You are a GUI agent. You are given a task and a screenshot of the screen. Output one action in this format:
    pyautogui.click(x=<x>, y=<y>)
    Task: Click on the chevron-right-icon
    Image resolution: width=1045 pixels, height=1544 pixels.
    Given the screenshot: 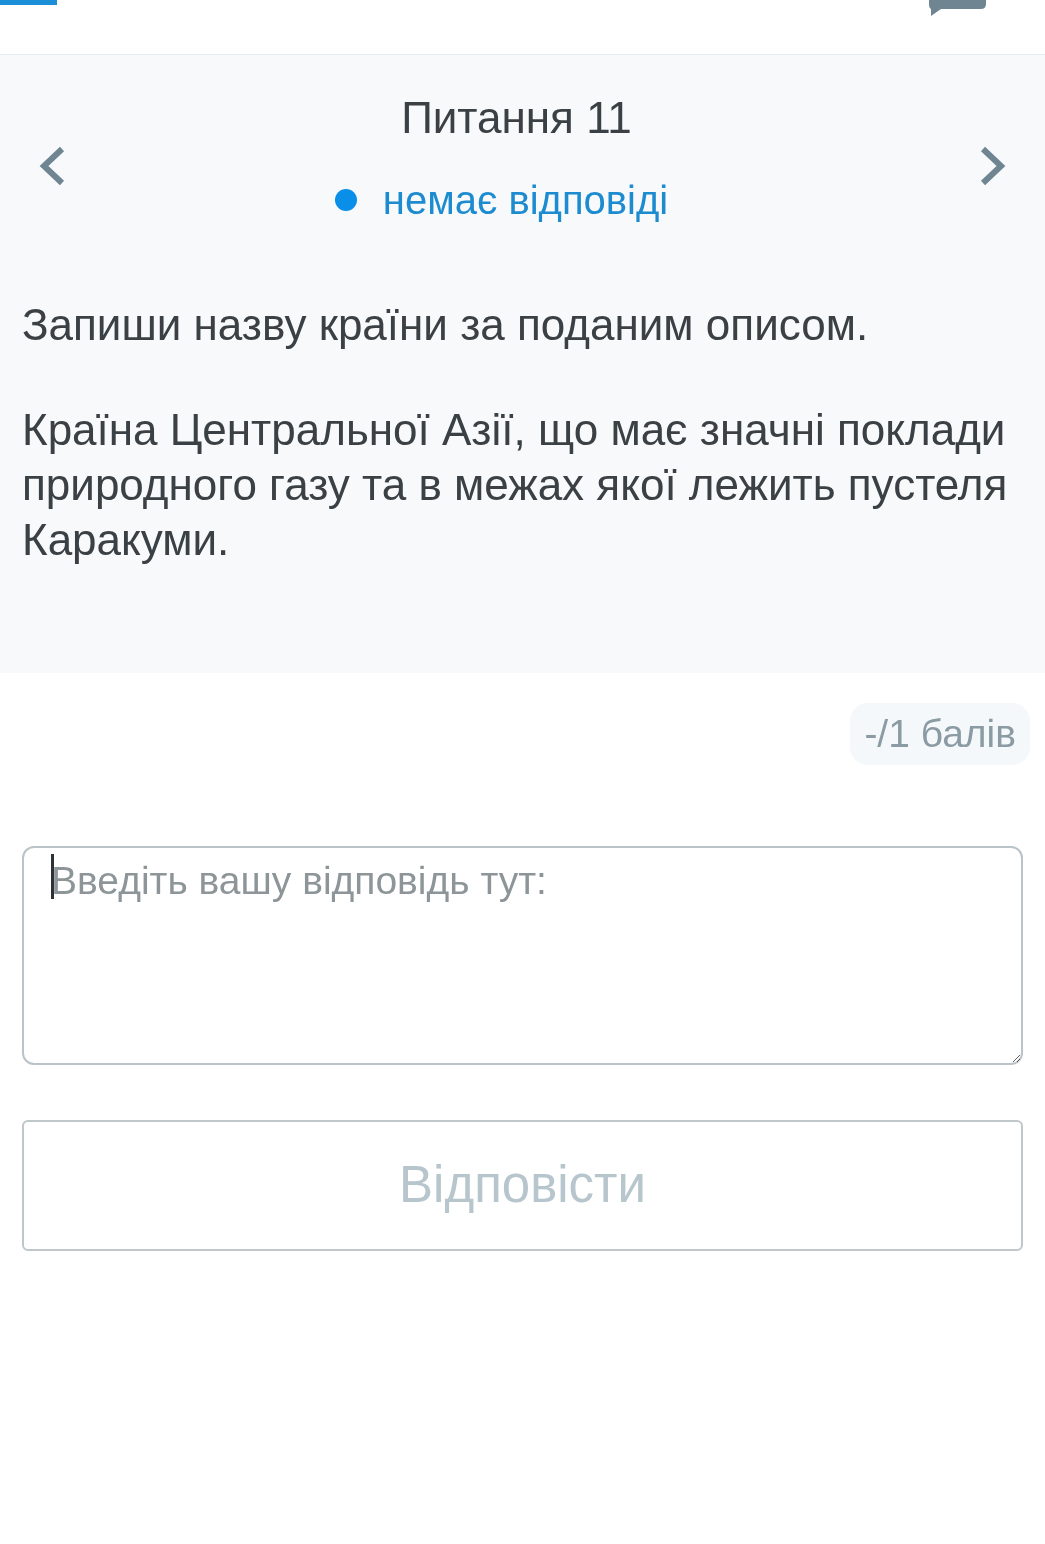 What is the action you would take?
    pyautogui.click(x=993, y=166)
    